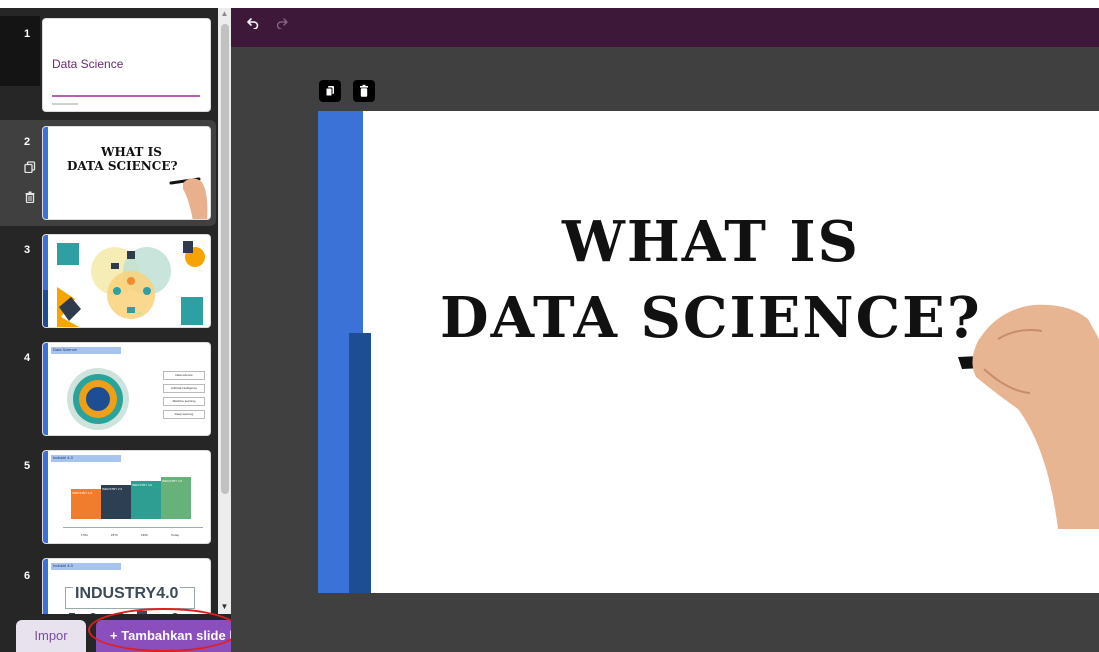 The image size is (1099, 652). What do you see at coordinates (360, 463) in the screenshot?
I see `slide-accent-bar-dark` at bounding box center [360, 463].